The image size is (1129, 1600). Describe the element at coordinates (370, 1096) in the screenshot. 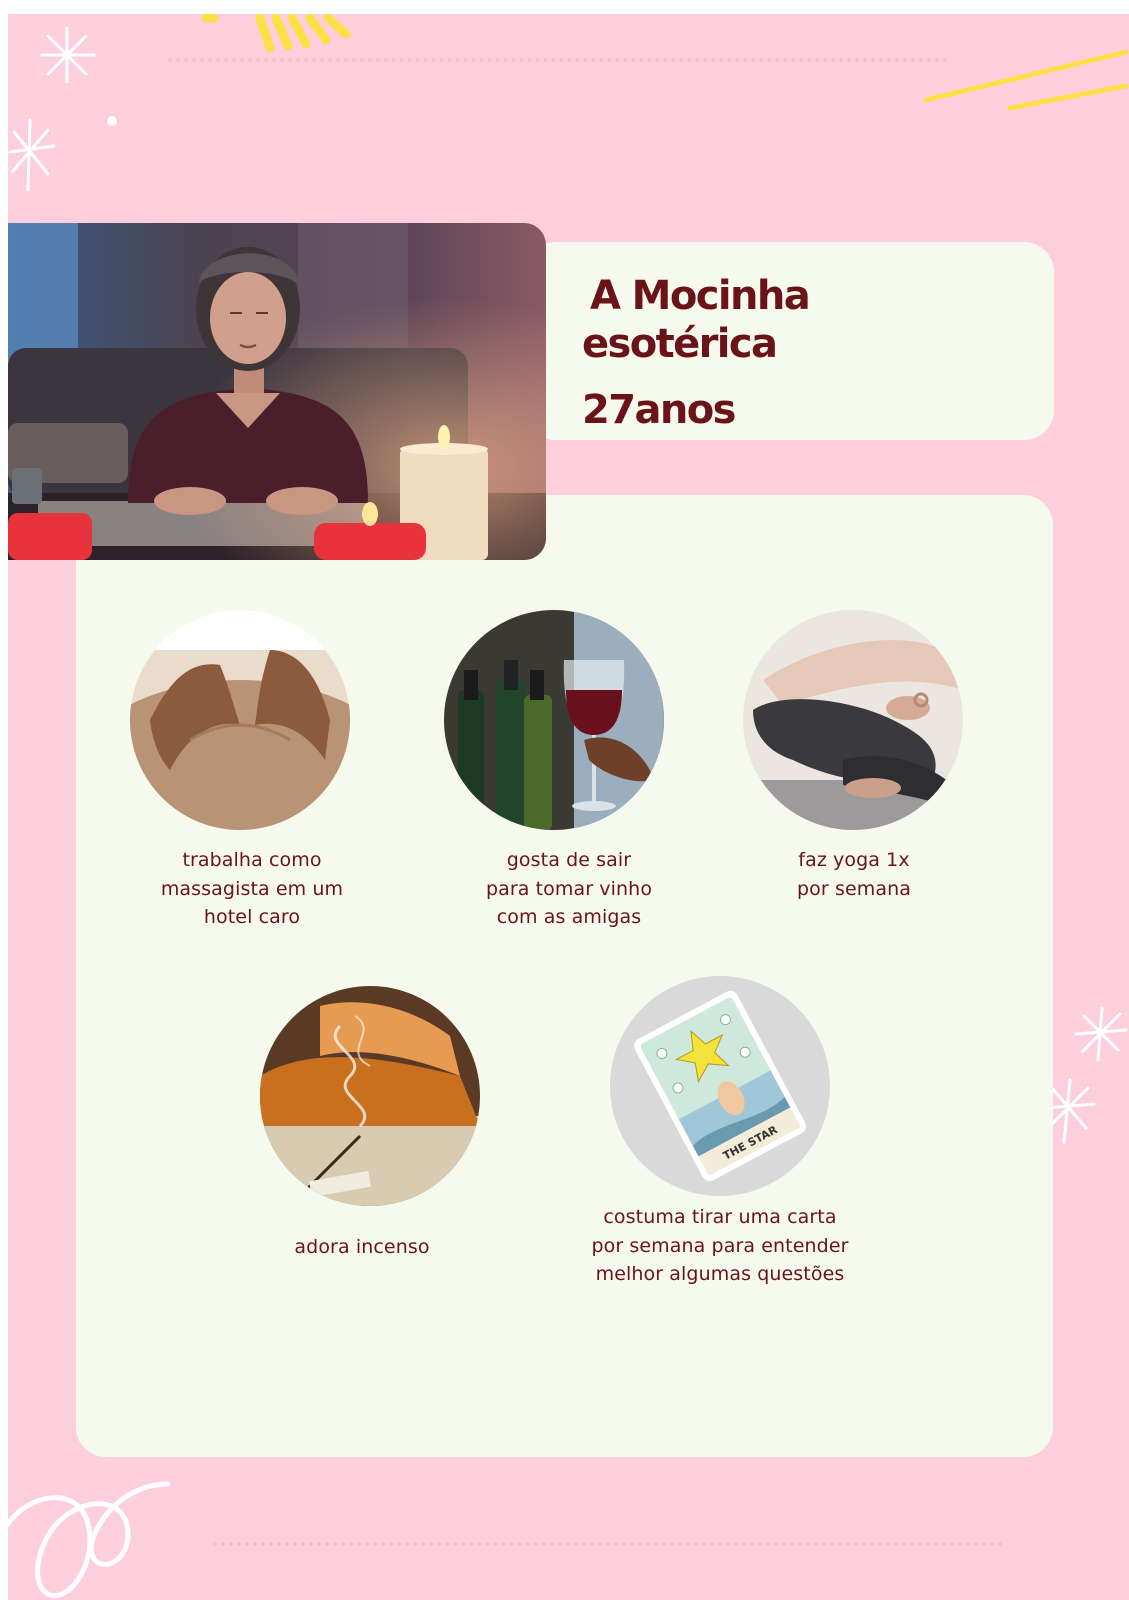

I see `incense-photo` at that location.